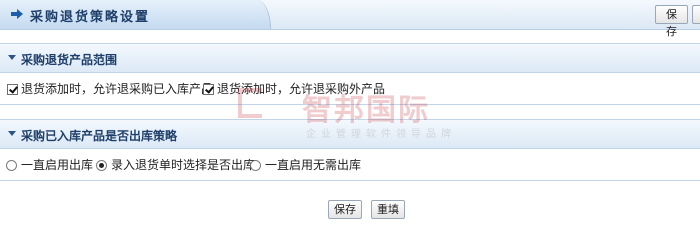 The height and width of the screenshot is (240, 700). Describe the element at coordinates (101, 165) in the screenshot. I see `radio-button-selected` at that location.